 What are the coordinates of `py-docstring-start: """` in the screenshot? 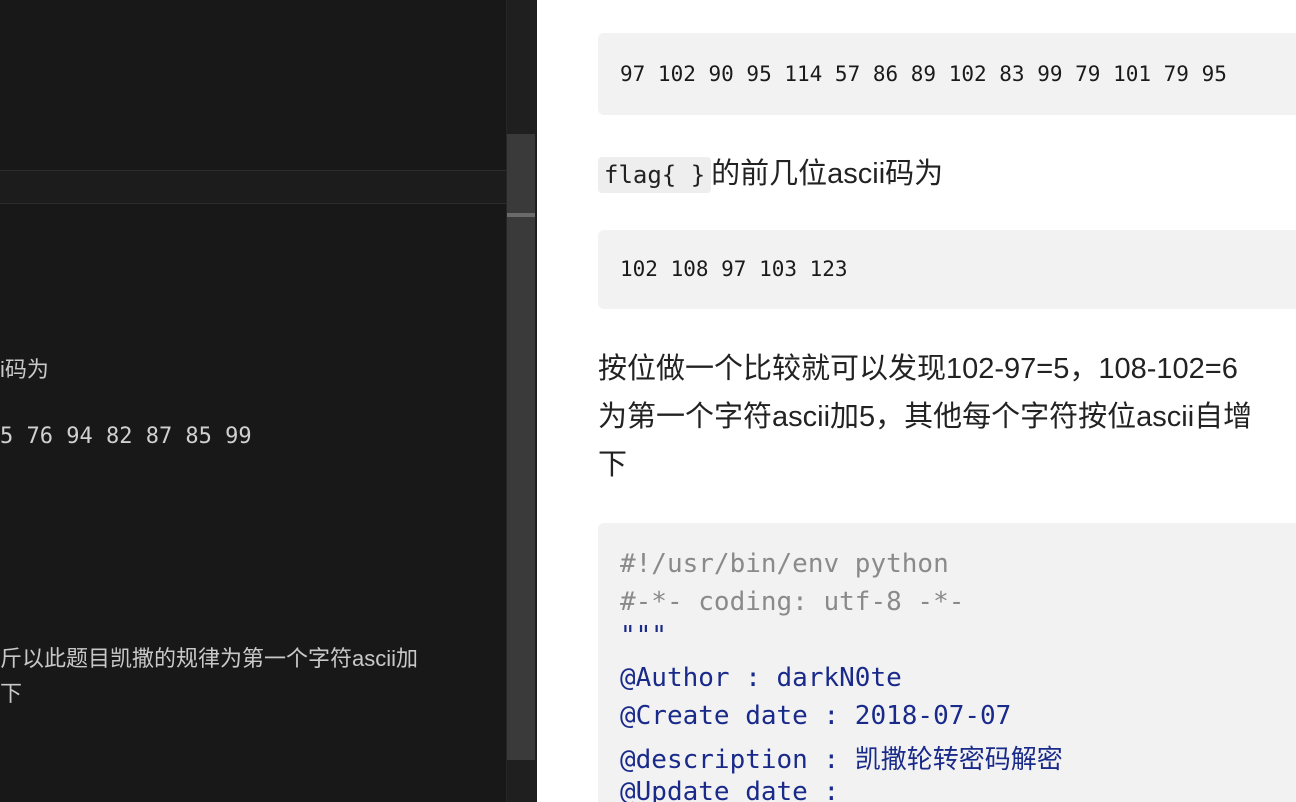 It's located at (643, 636).